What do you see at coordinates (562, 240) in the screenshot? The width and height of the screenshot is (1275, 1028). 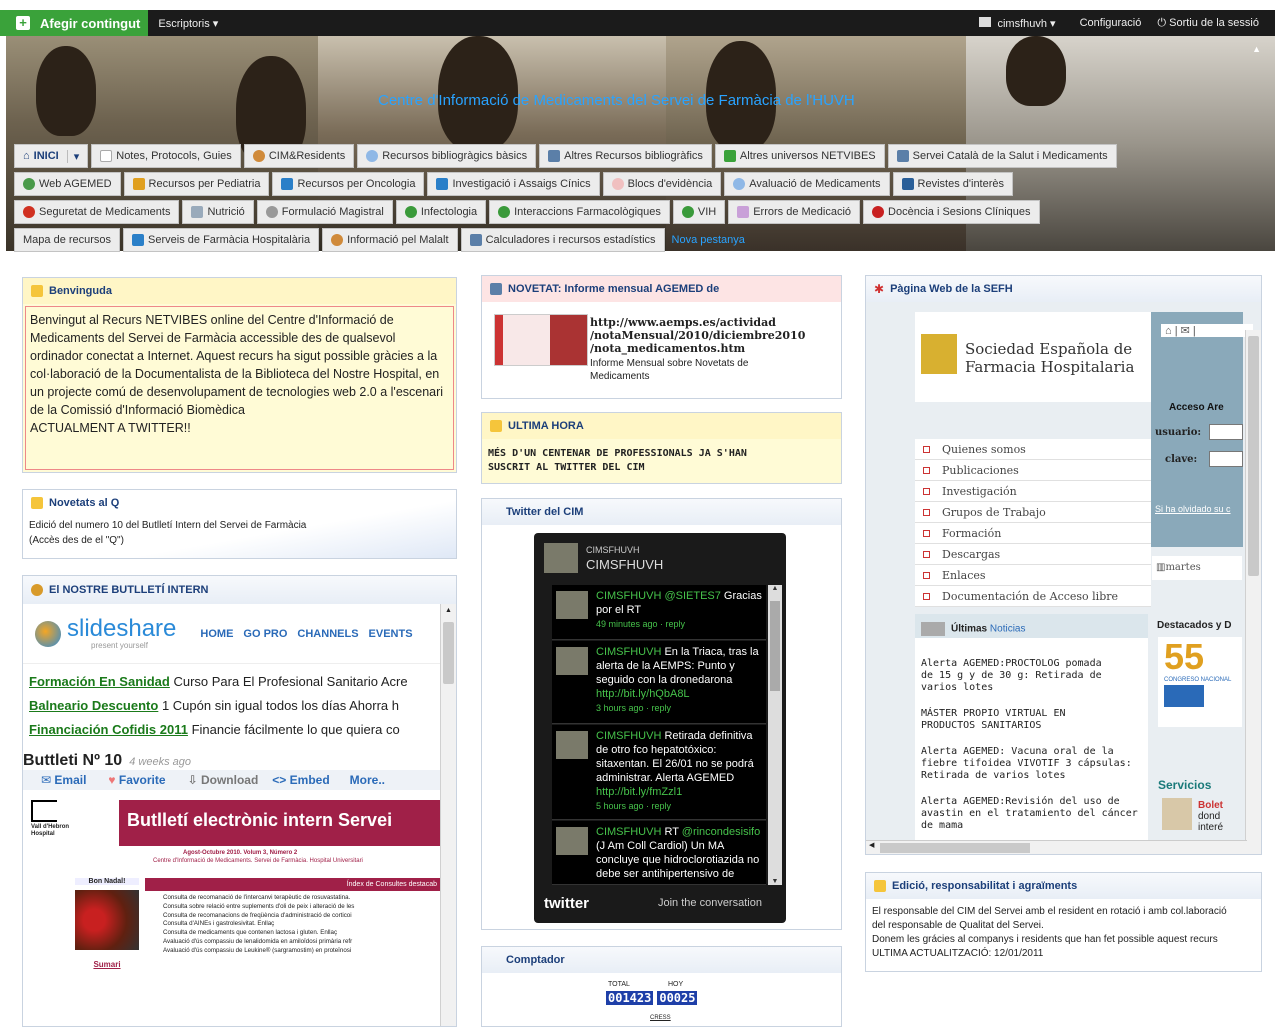 I see `tab-calculadores: Calculadores i recursos estadístics` at bounding box center [562, 240].